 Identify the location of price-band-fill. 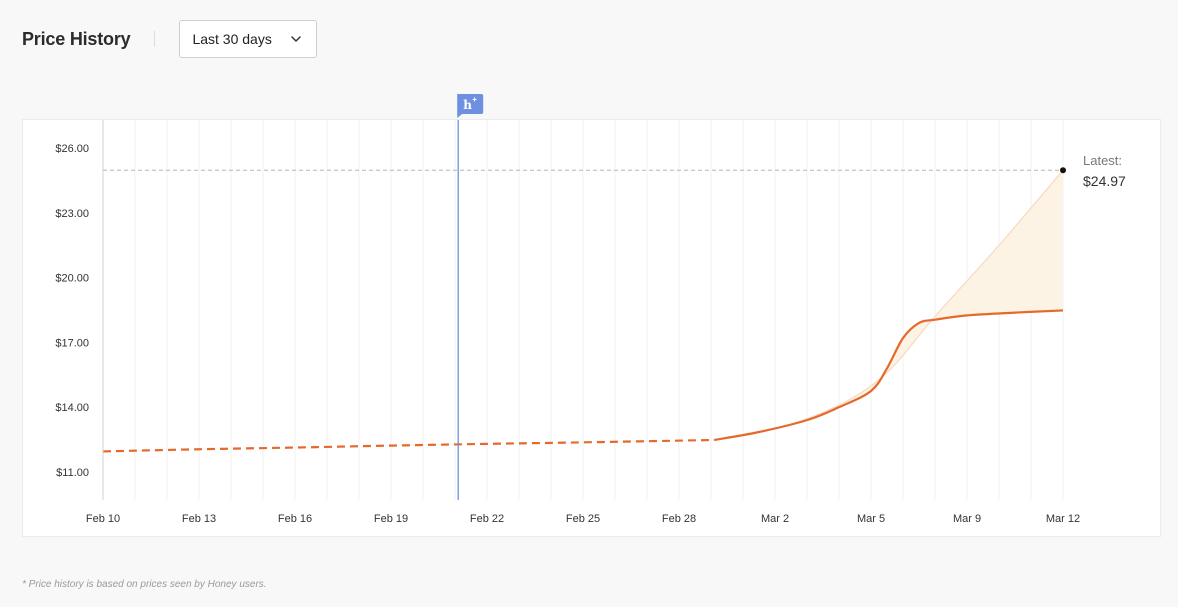
(888, 305).